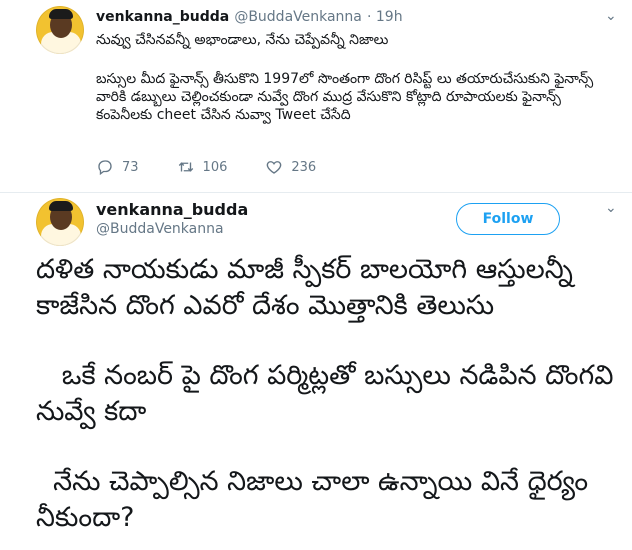 The width and height of the screenshot is (632, 550). Describe the element at coordinates (105, 168) in the screenshot. I see `reply-icon` at that location.